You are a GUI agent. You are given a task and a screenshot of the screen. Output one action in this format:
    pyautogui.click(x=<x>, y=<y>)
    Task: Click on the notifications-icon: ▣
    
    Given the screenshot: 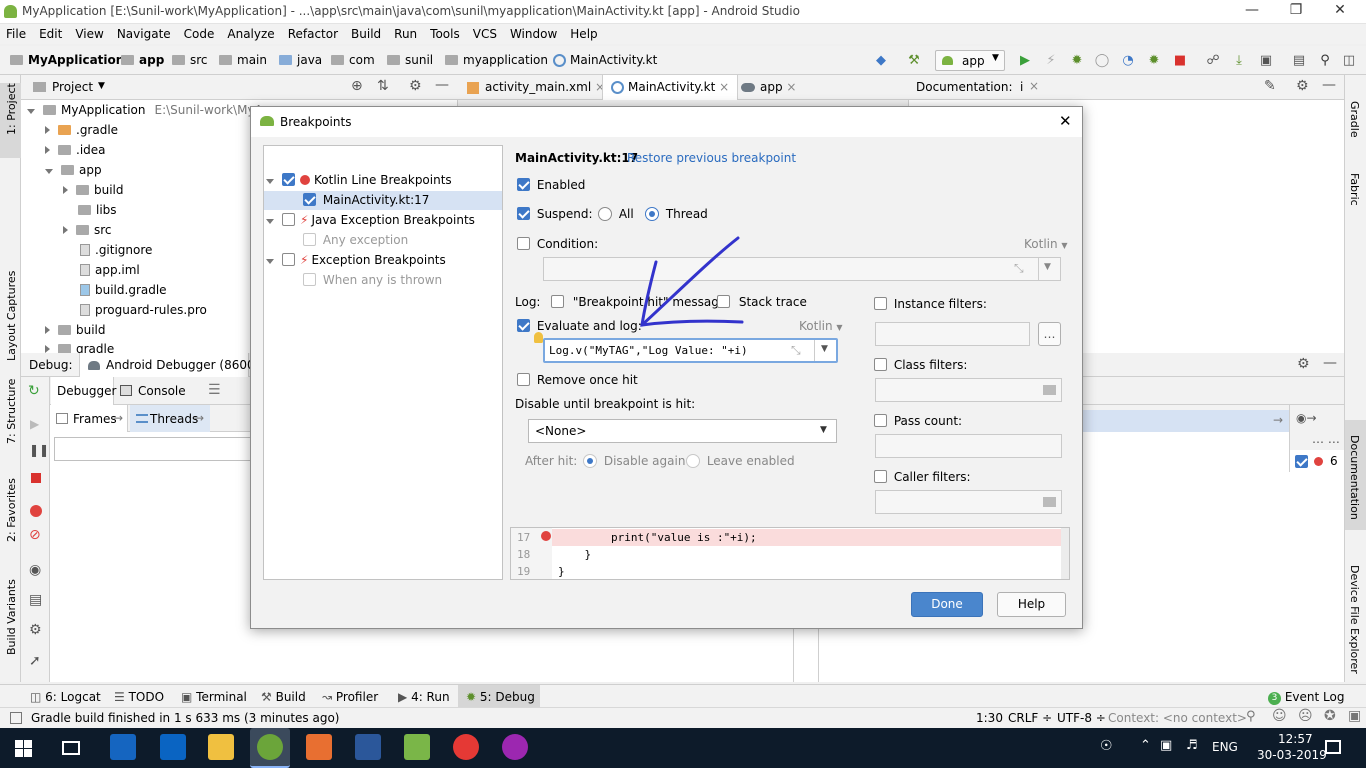 What is the action you would take?
    pyautogui.click(x=1354, y=716)
    